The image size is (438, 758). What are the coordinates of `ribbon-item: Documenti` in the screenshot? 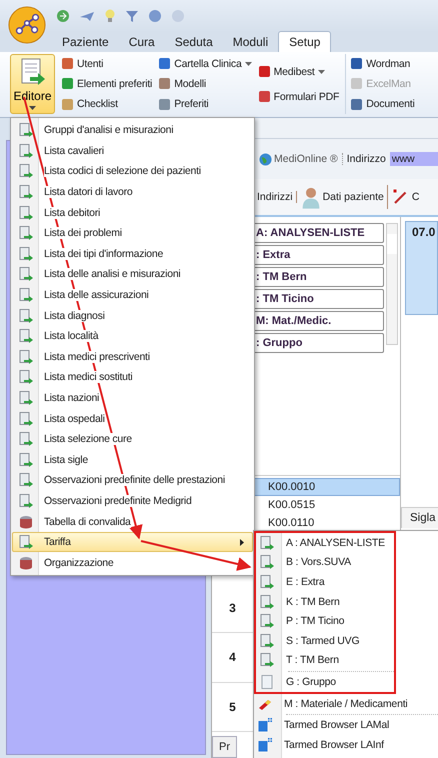 It's located at (382, 104).